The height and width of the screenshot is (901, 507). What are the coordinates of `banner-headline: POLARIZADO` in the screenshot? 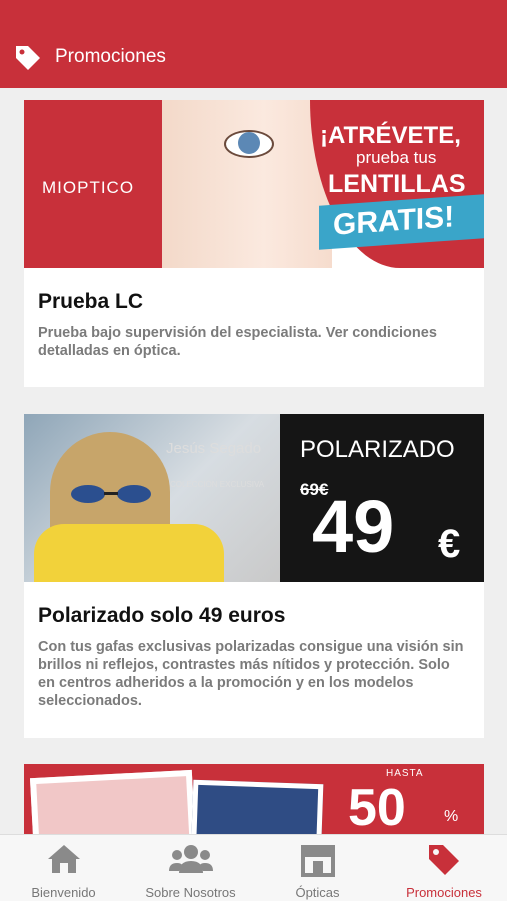 It's located at (377, 449).